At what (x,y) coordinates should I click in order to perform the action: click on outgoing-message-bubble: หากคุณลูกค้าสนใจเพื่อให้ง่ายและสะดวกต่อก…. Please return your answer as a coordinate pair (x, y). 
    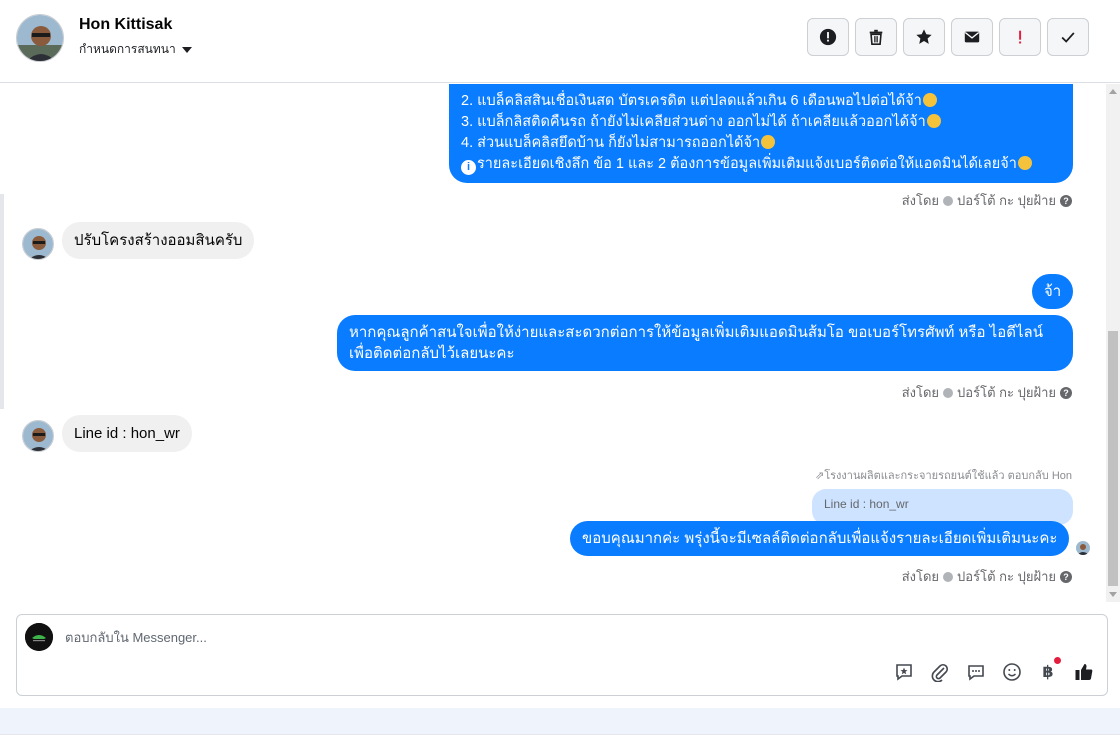
    Looking at the image, I should click on (705, 343).